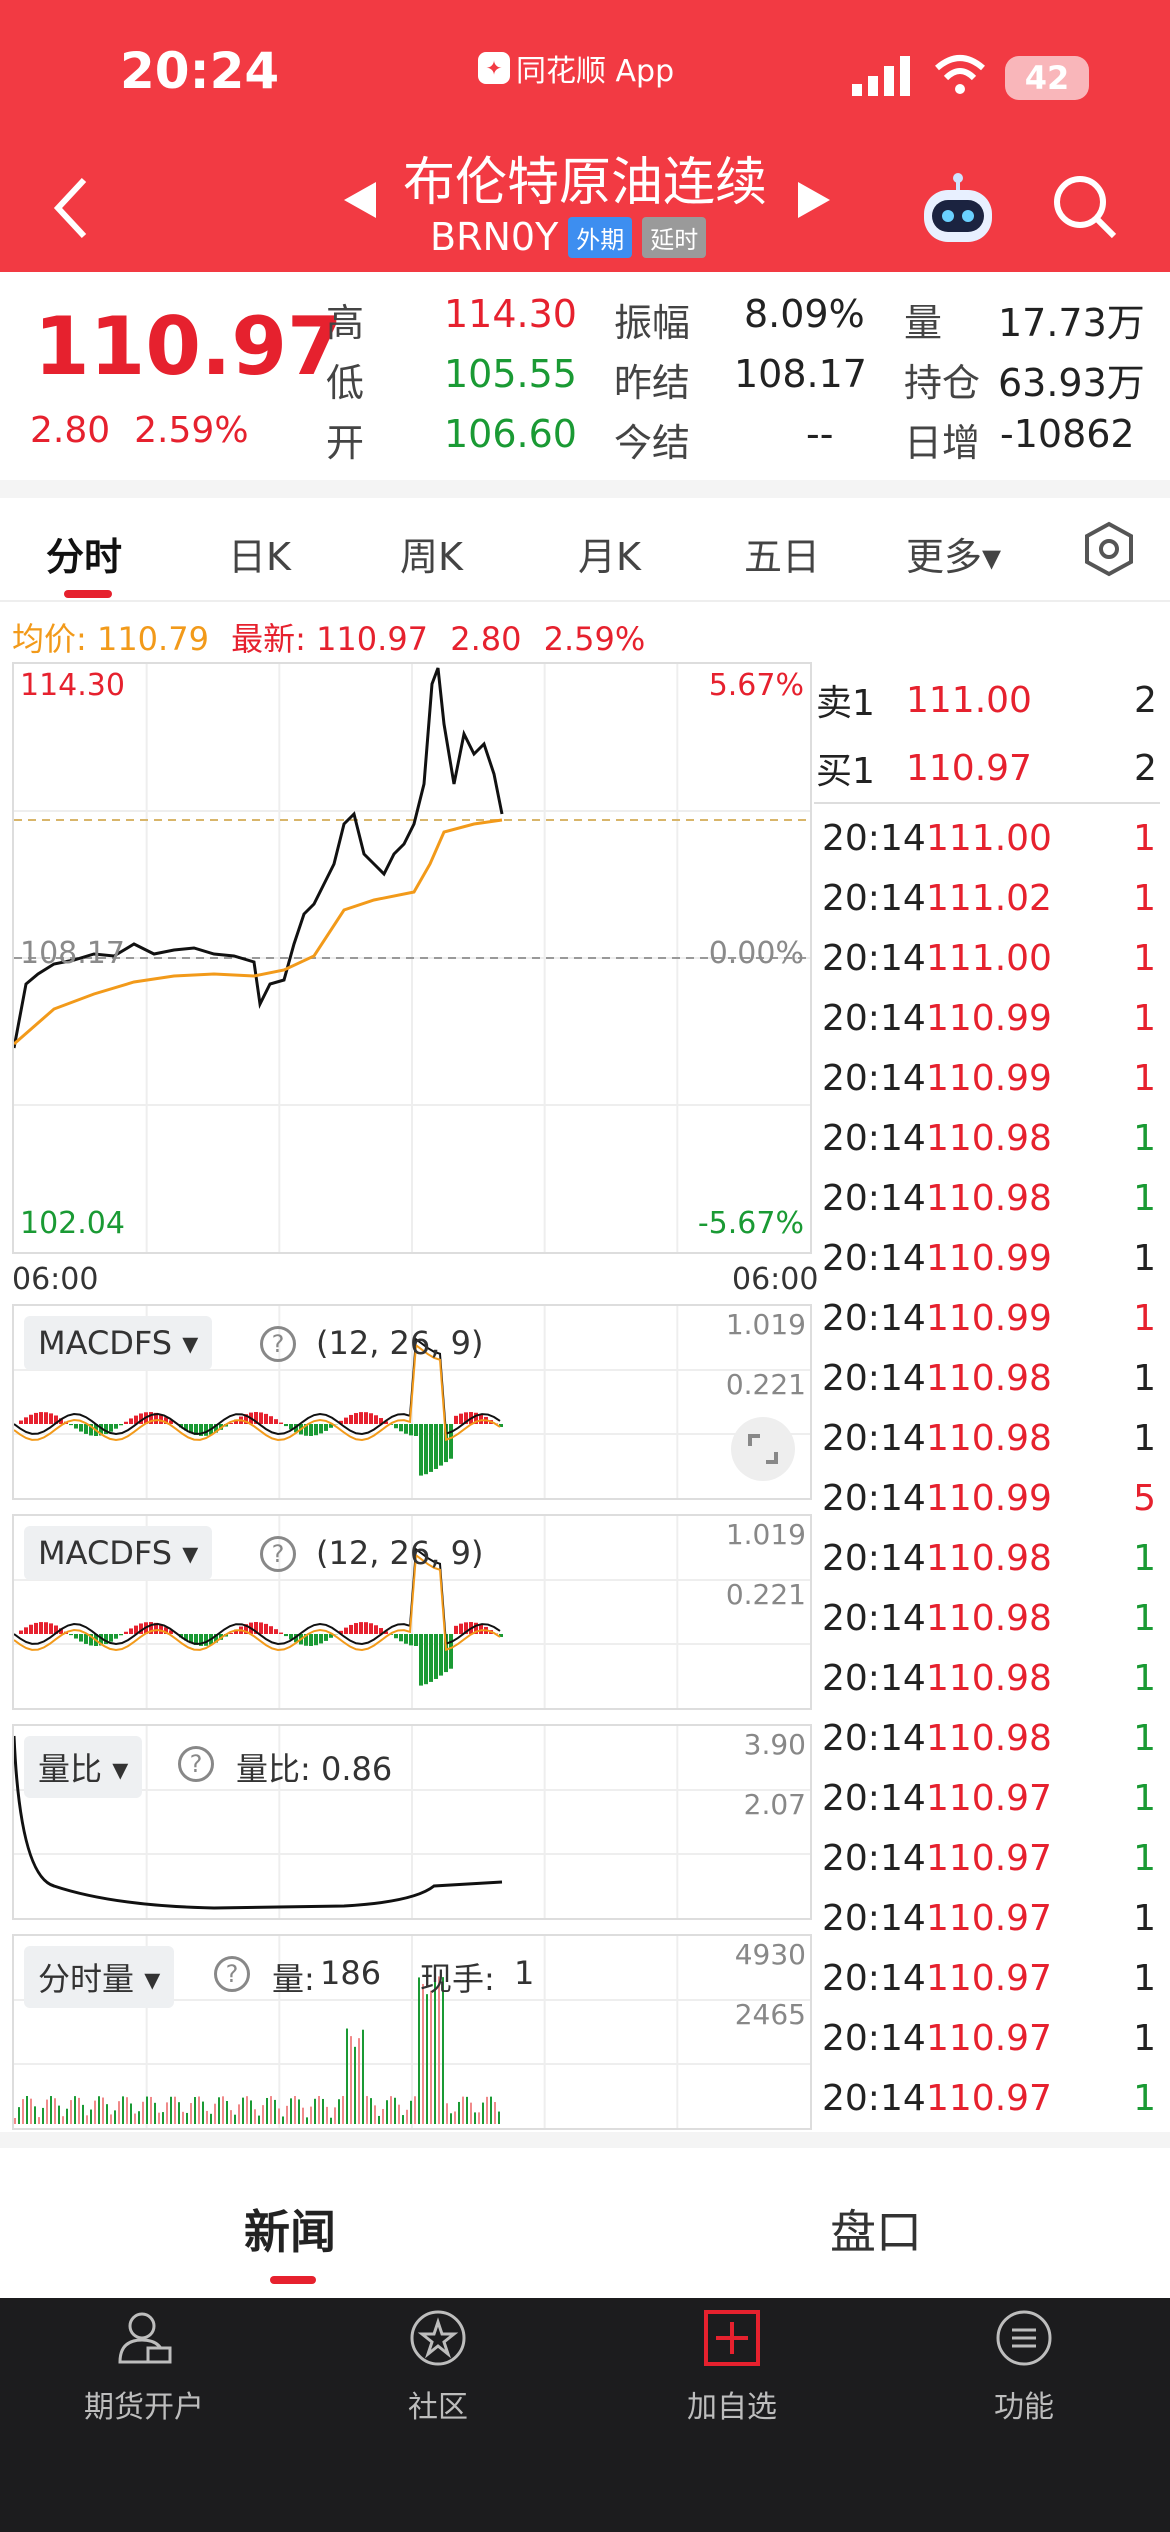  What do you see at coordinates (814, 200) in the screenshot?
I see `next-instrument-icon` at bounding box center [814, 200].